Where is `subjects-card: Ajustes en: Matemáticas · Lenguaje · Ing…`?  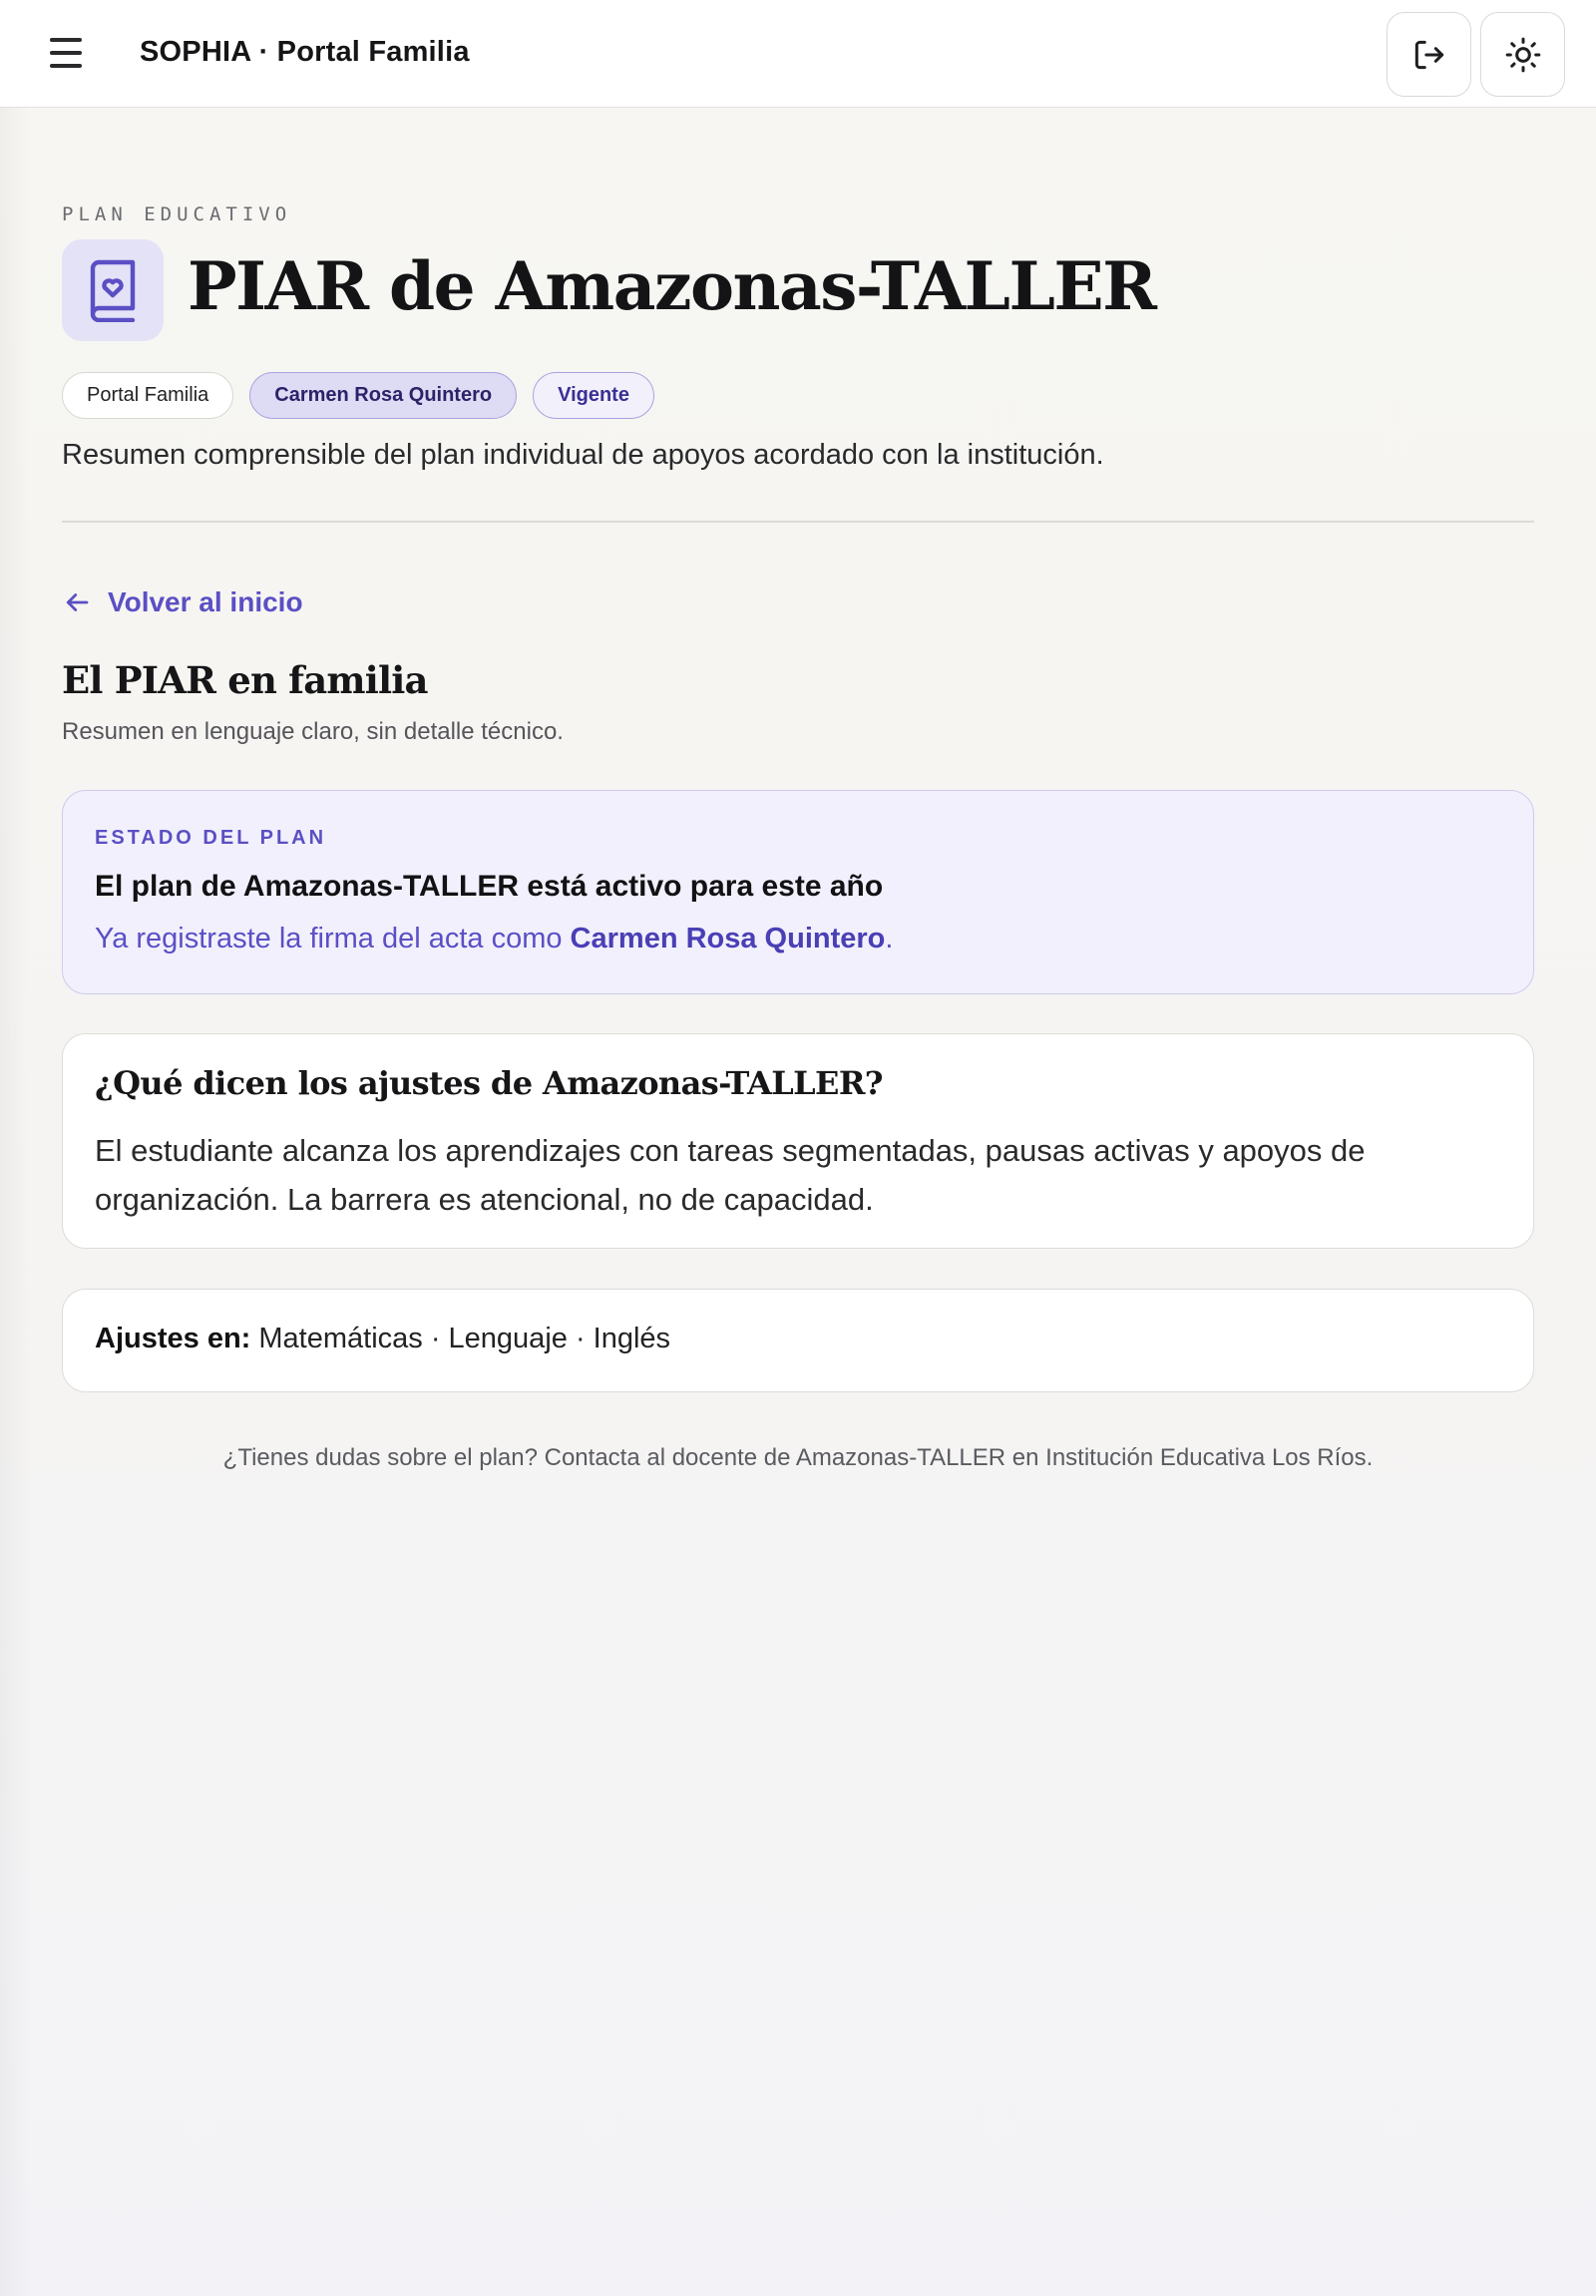 subjects-card: Ajustes en: Matemáticas · Lenguaje · Ing… is located at coordinates (798, 1341).